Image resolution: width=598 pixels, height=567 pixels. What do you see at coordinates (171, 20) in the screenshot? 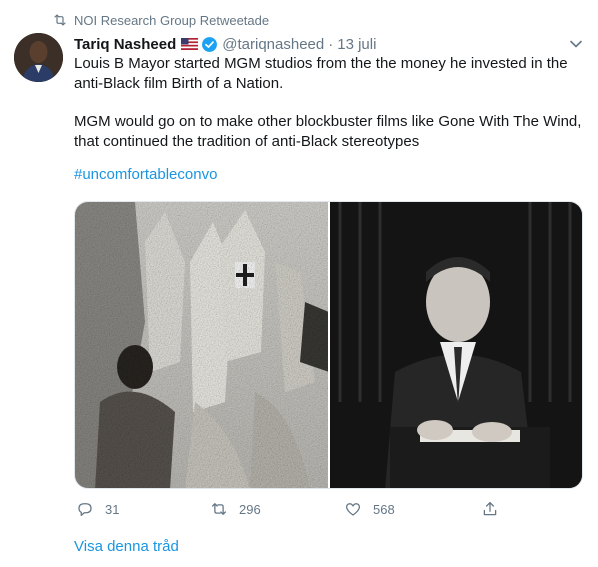
I see `retweet-banner-text: NOI Research Group Retweetade` at bounding box center [171, 20].